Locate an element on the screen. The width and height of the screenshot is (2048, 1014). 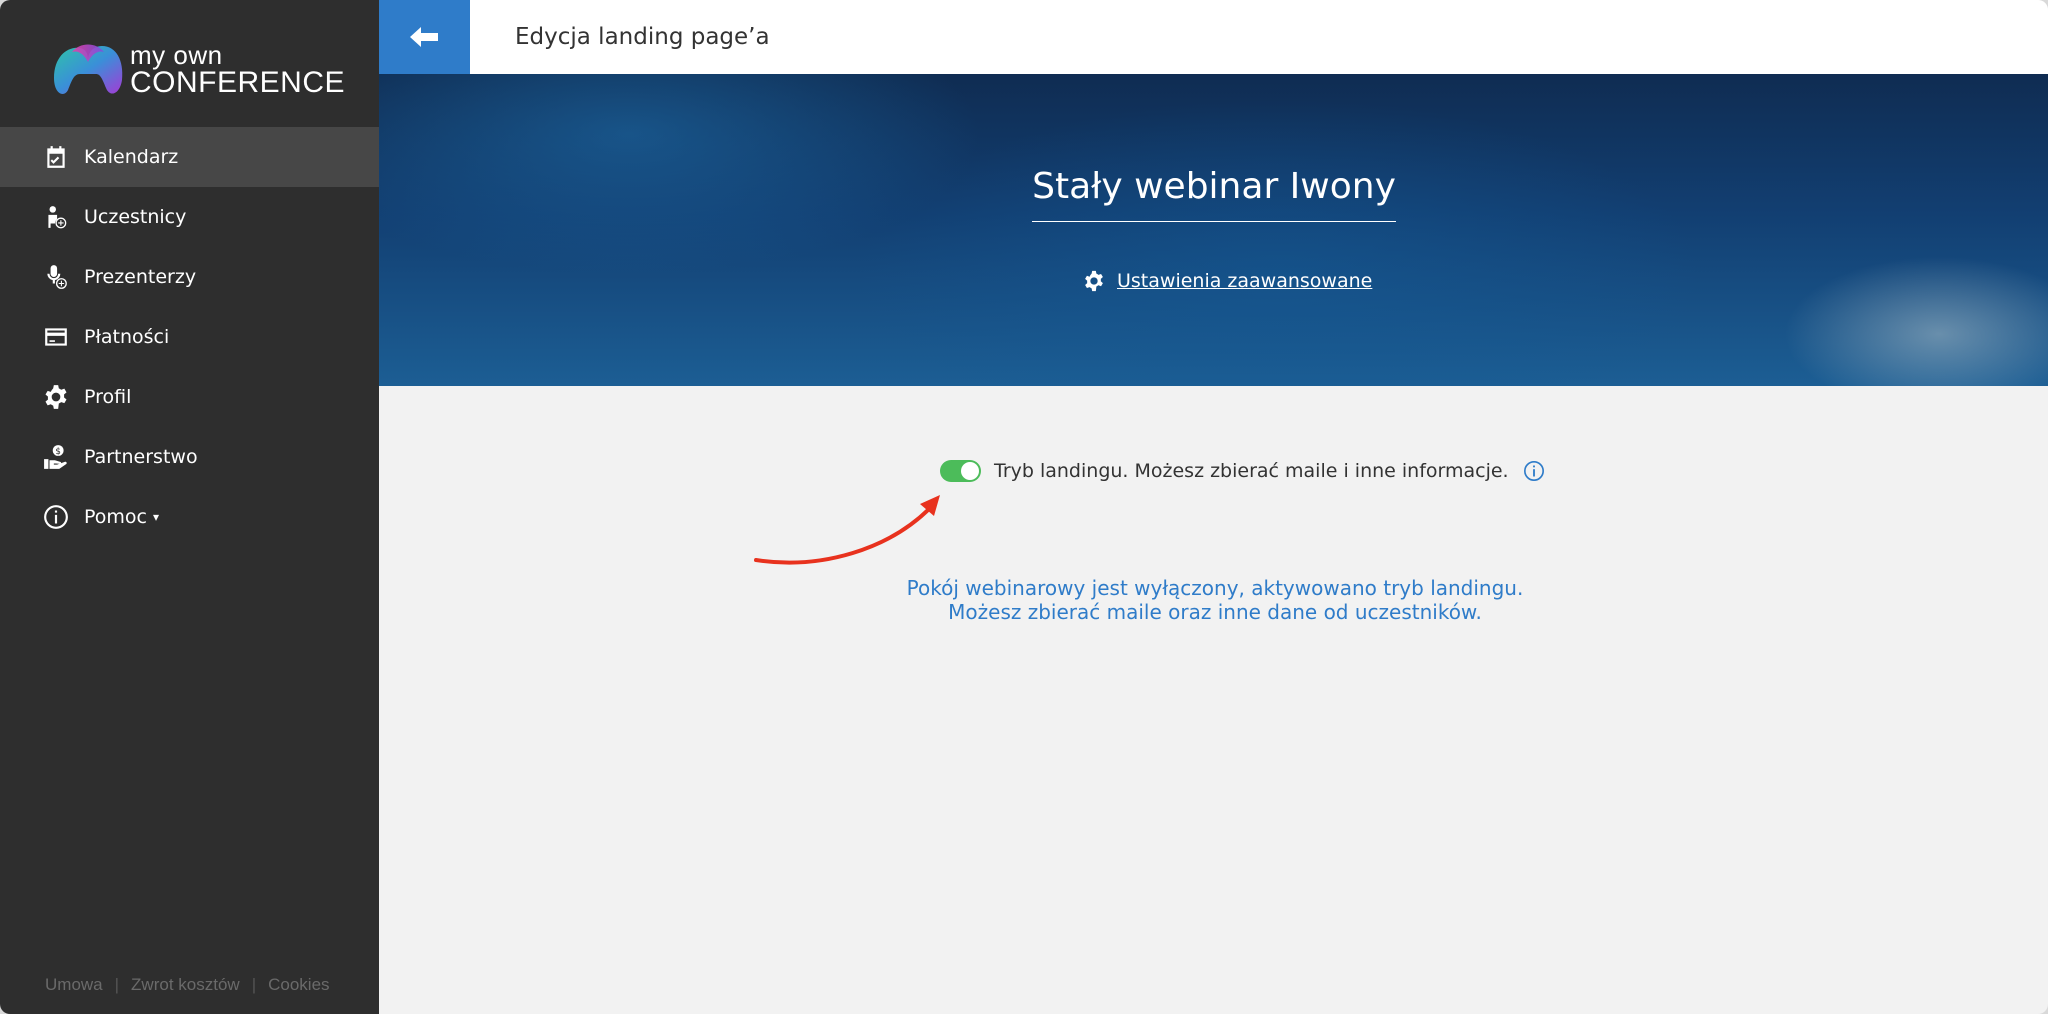
landing-mode-toggle is located at coordinates (960, 471).